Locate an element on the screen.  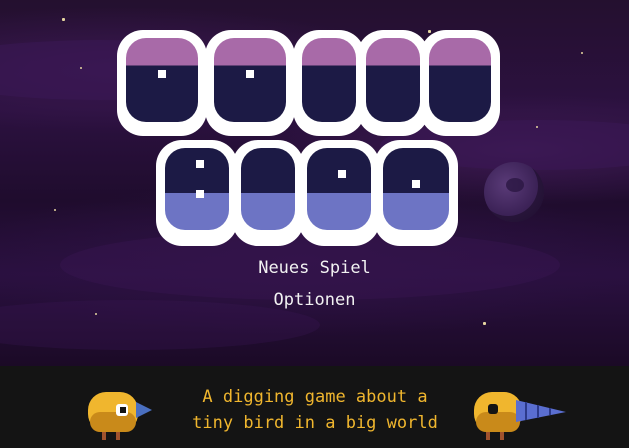
tagline-line-2: tiny bird in a big world is located at coordinates (315, 423).